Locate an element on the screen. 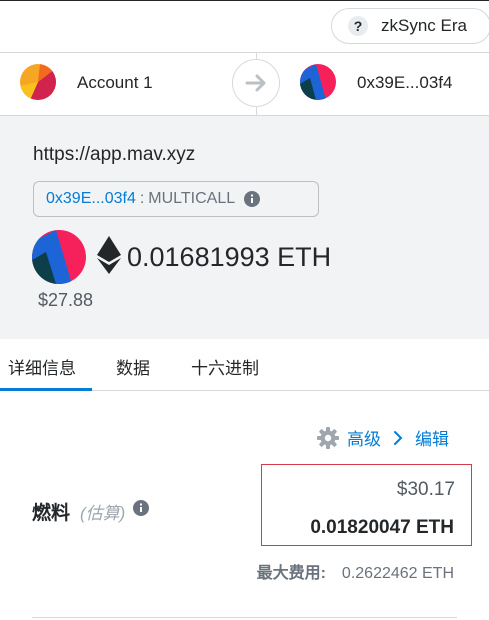 The image size is (489, 620). sender-recipient-row: Account 1 0x39E...03f4 is located at coordinates (244, 84).